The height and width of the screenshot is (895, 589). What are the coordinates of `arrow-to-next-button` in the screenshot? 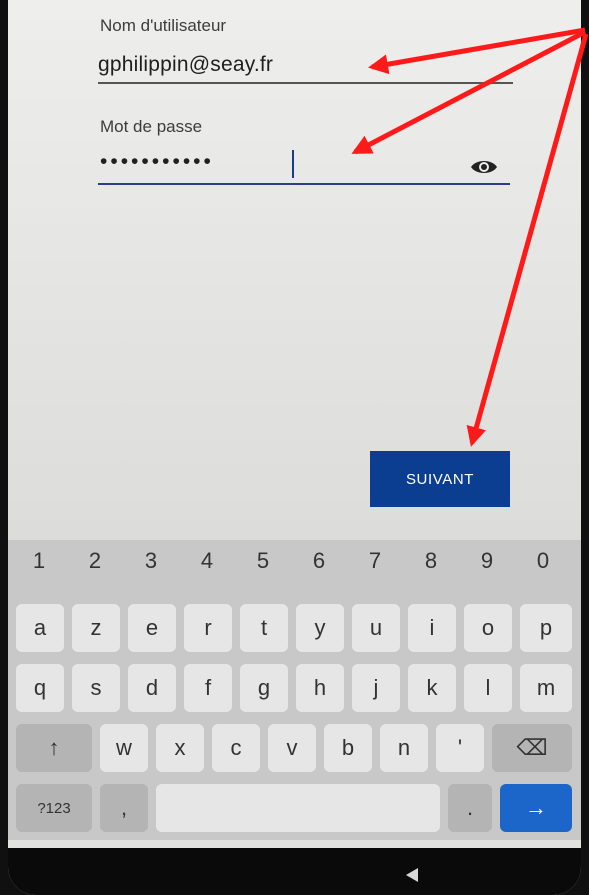 It's located at (527, 240).